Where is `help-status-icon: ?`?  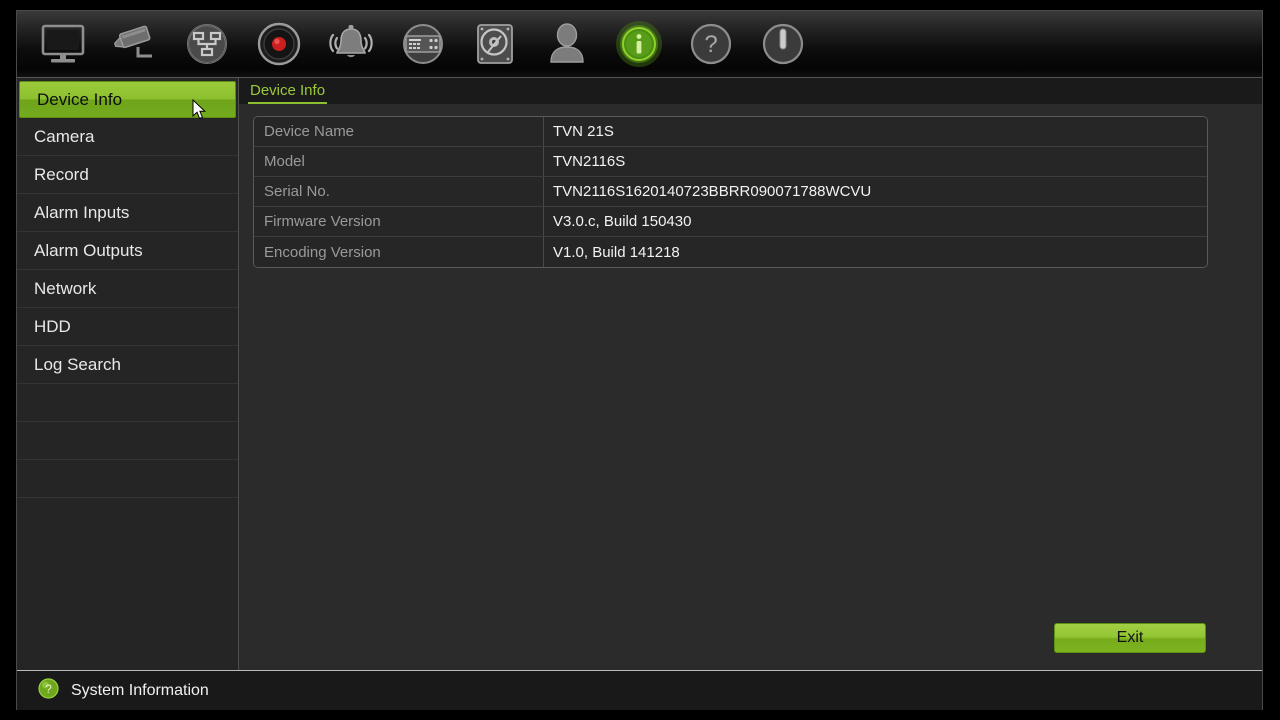
help-status-icon: ? is located at coordinates (48, 690).